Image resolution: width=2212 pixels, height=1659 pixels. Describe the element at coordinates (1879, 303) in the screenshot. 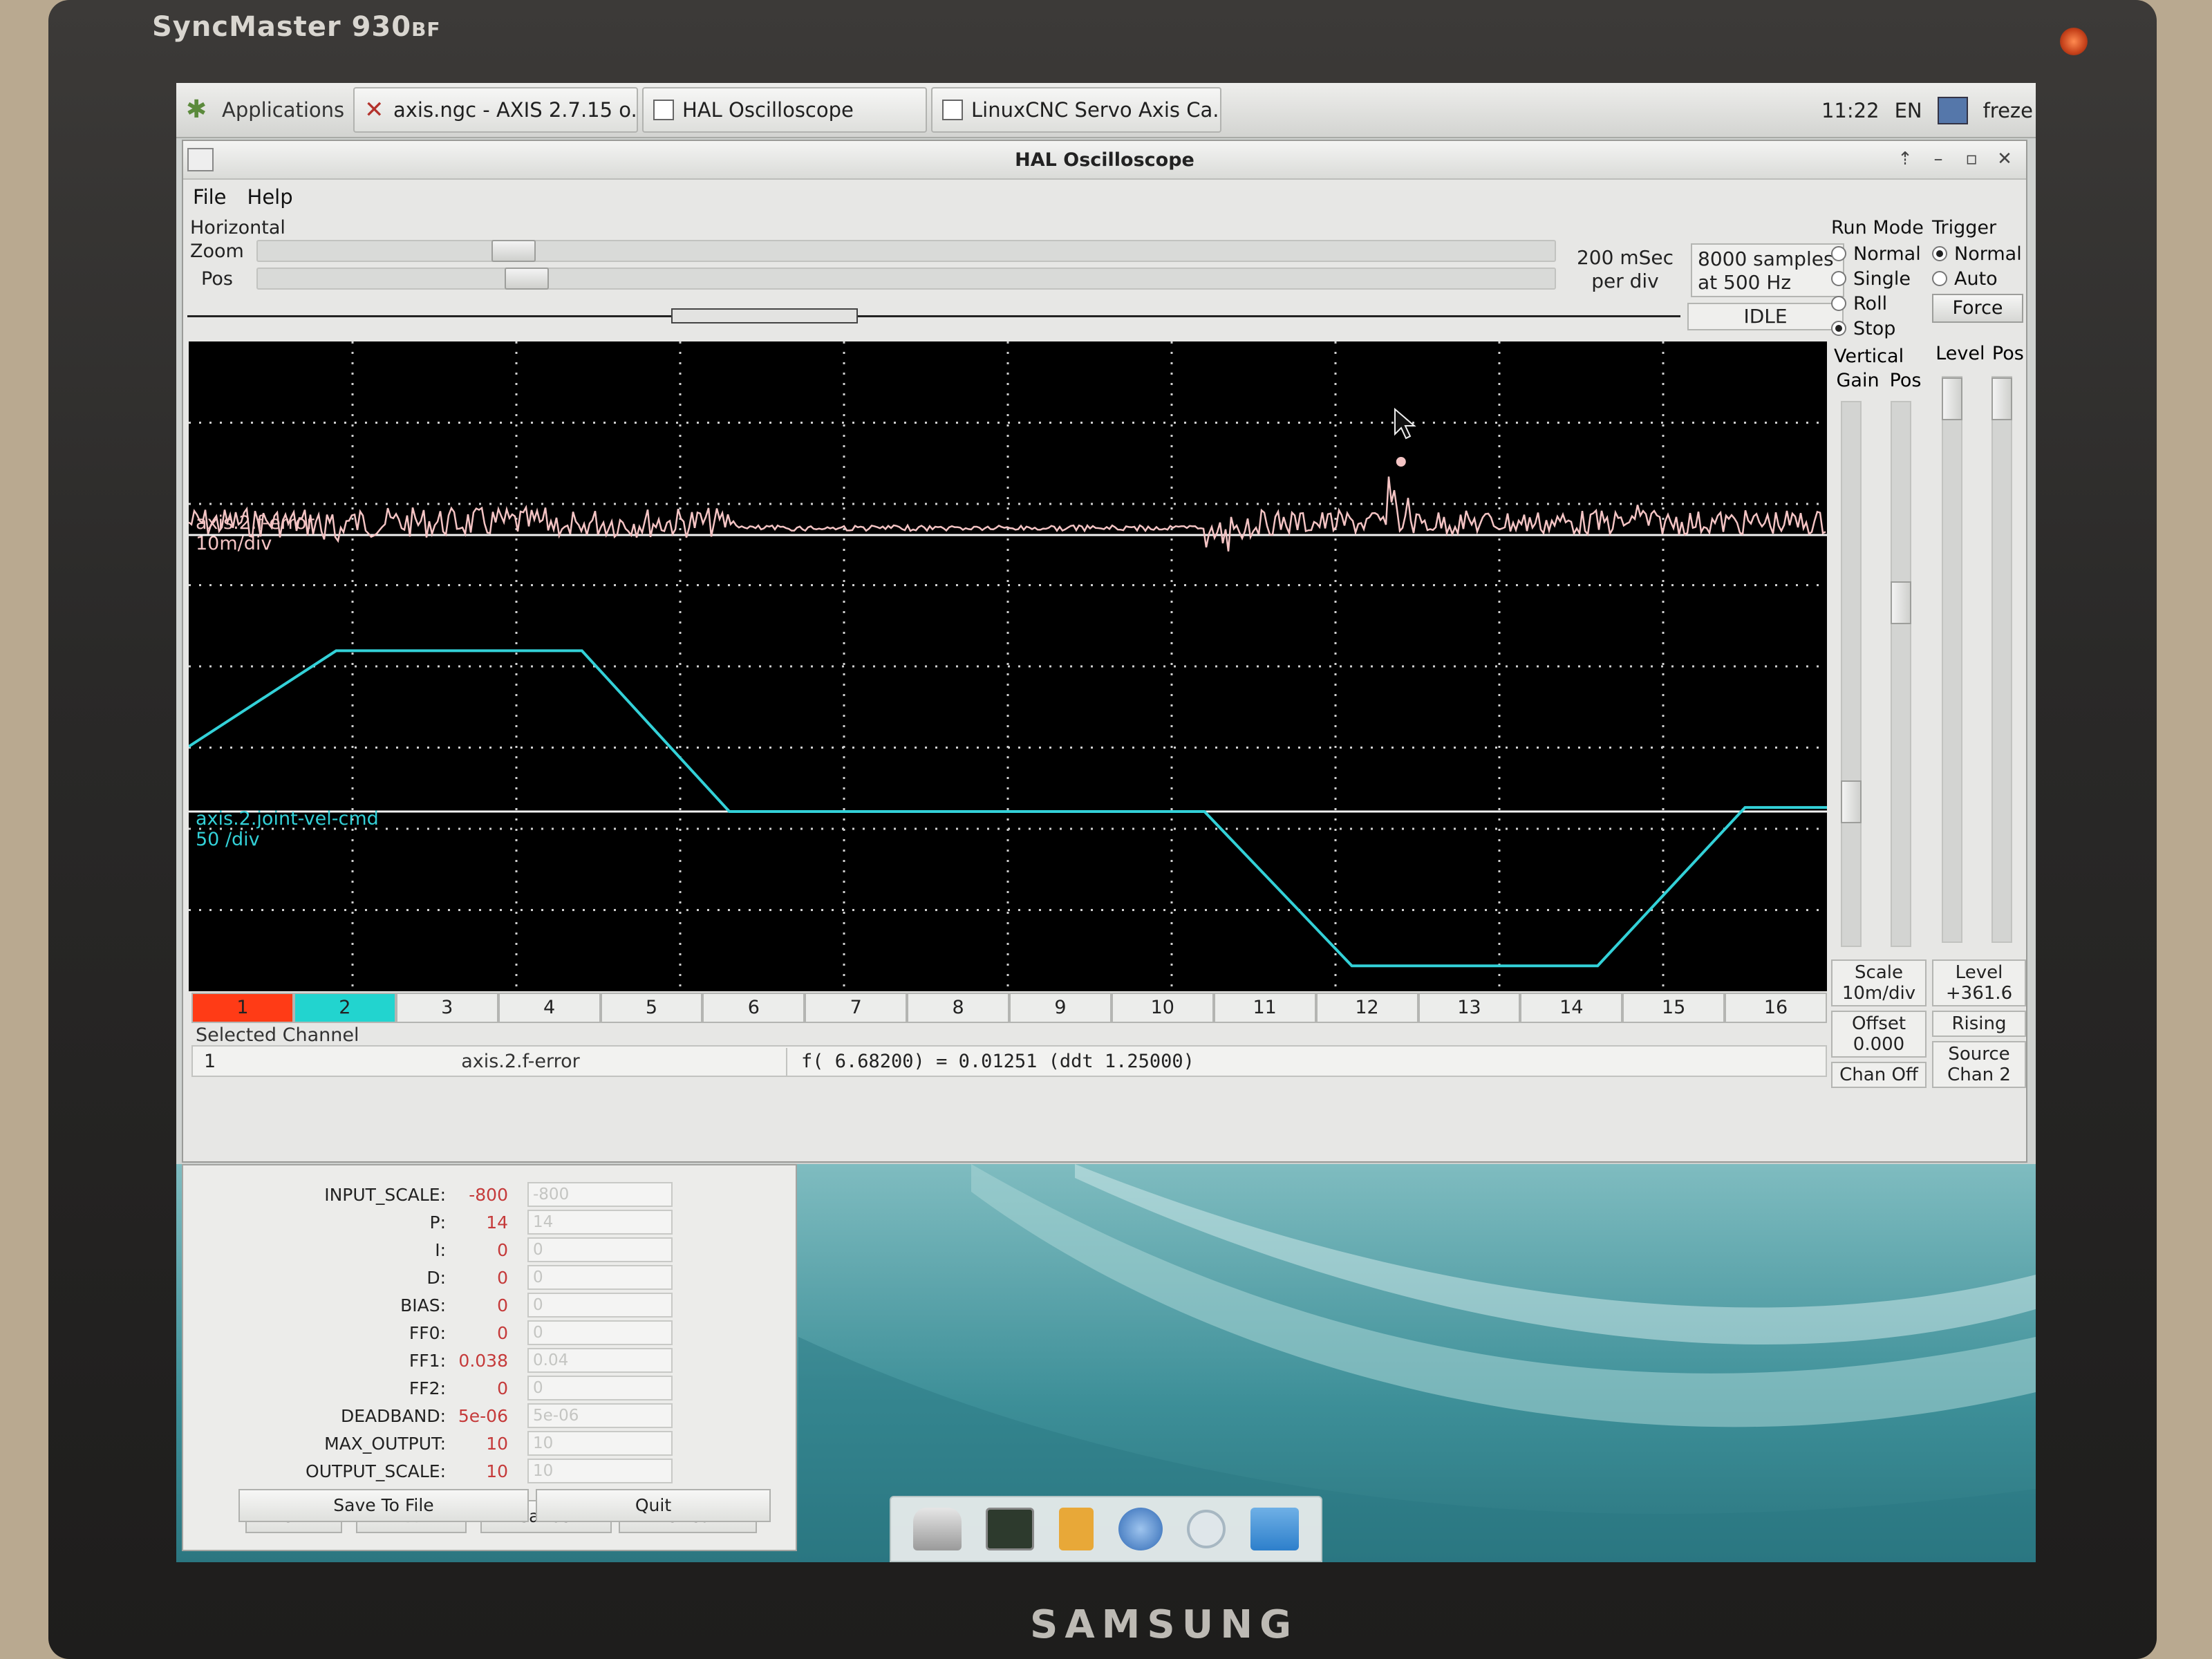

I see `run-mode-roll: Roll` at that location.